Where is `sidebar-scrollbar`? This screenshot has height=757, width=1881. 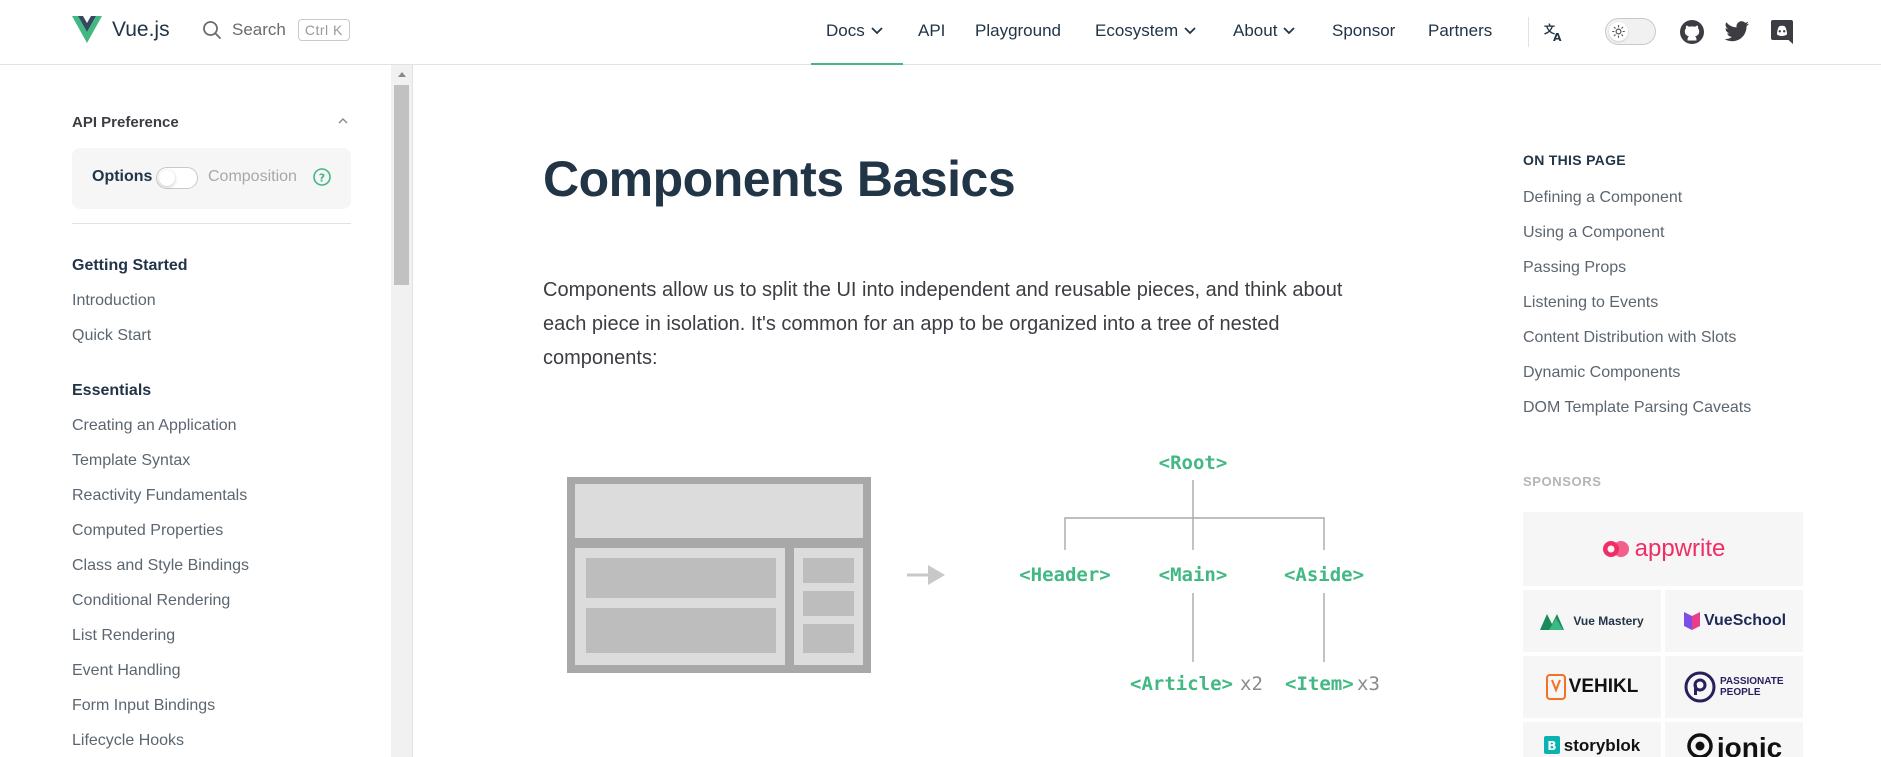 sidebar-scrollbar is located at coordinates (401, 411).